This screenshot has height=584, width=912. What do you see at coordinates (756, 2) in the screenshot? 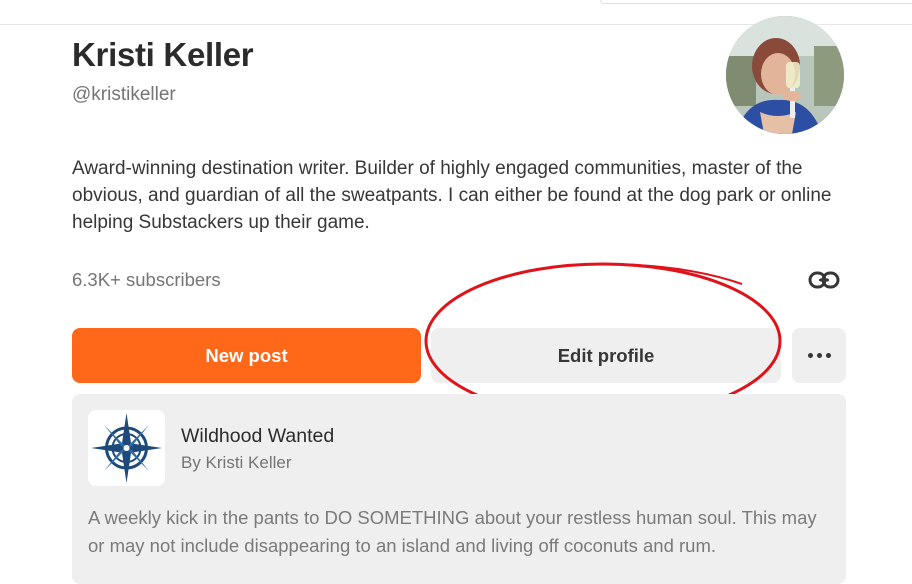
I see `search-box` at bounding box center [756, 2].